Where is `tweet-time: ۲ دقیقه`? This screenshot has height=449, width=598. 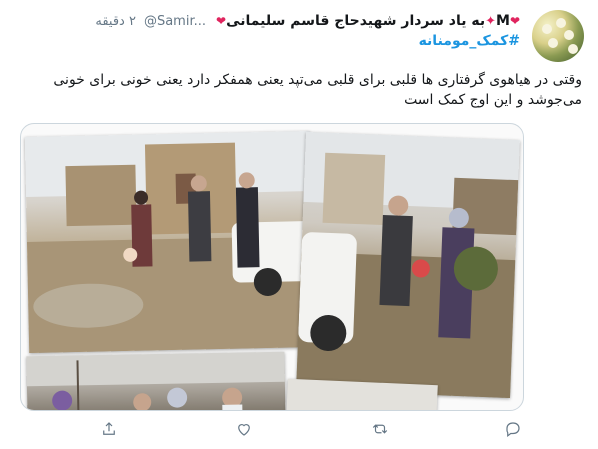
tweet-time: ۲ دقیقه is located at coordinates (115, 21).